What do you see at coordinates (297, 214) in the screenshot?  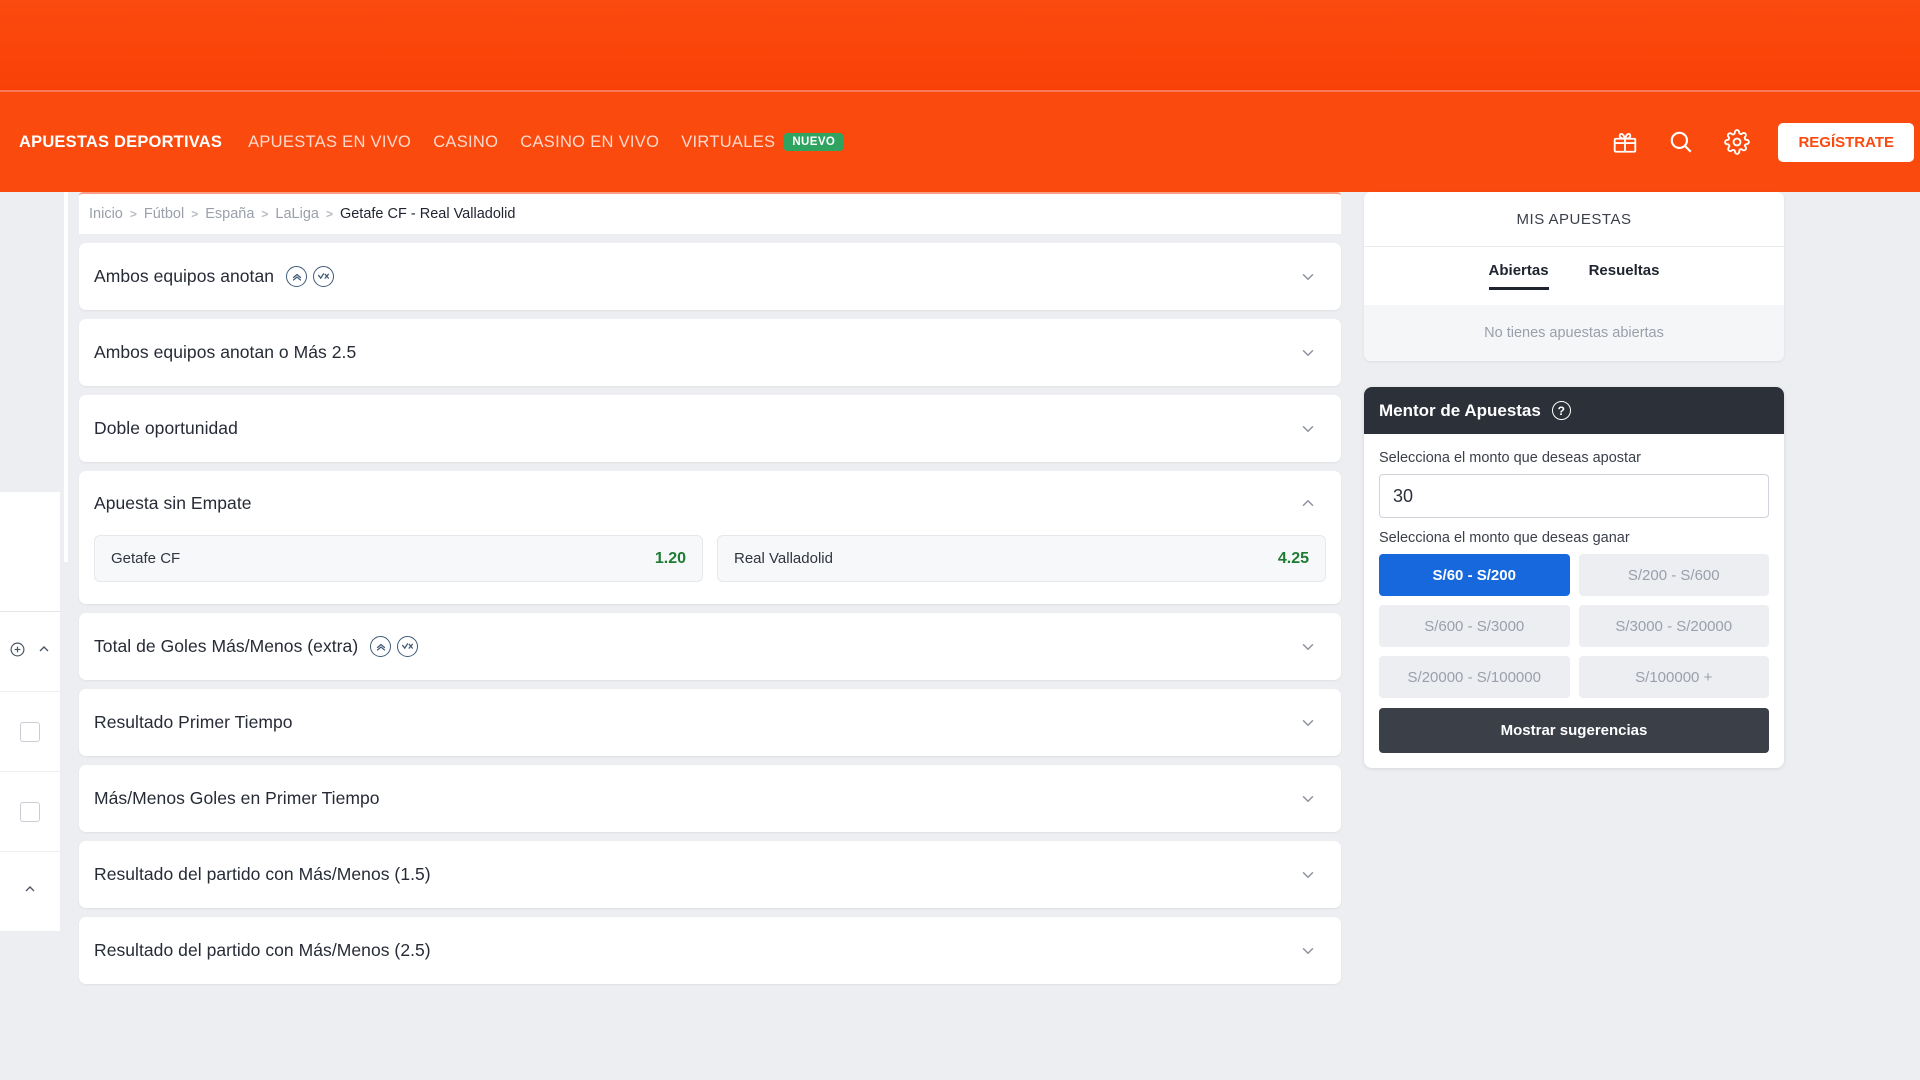 I see `breadcrumb-item-3: LaLiga` at bounding box center [297, 214].